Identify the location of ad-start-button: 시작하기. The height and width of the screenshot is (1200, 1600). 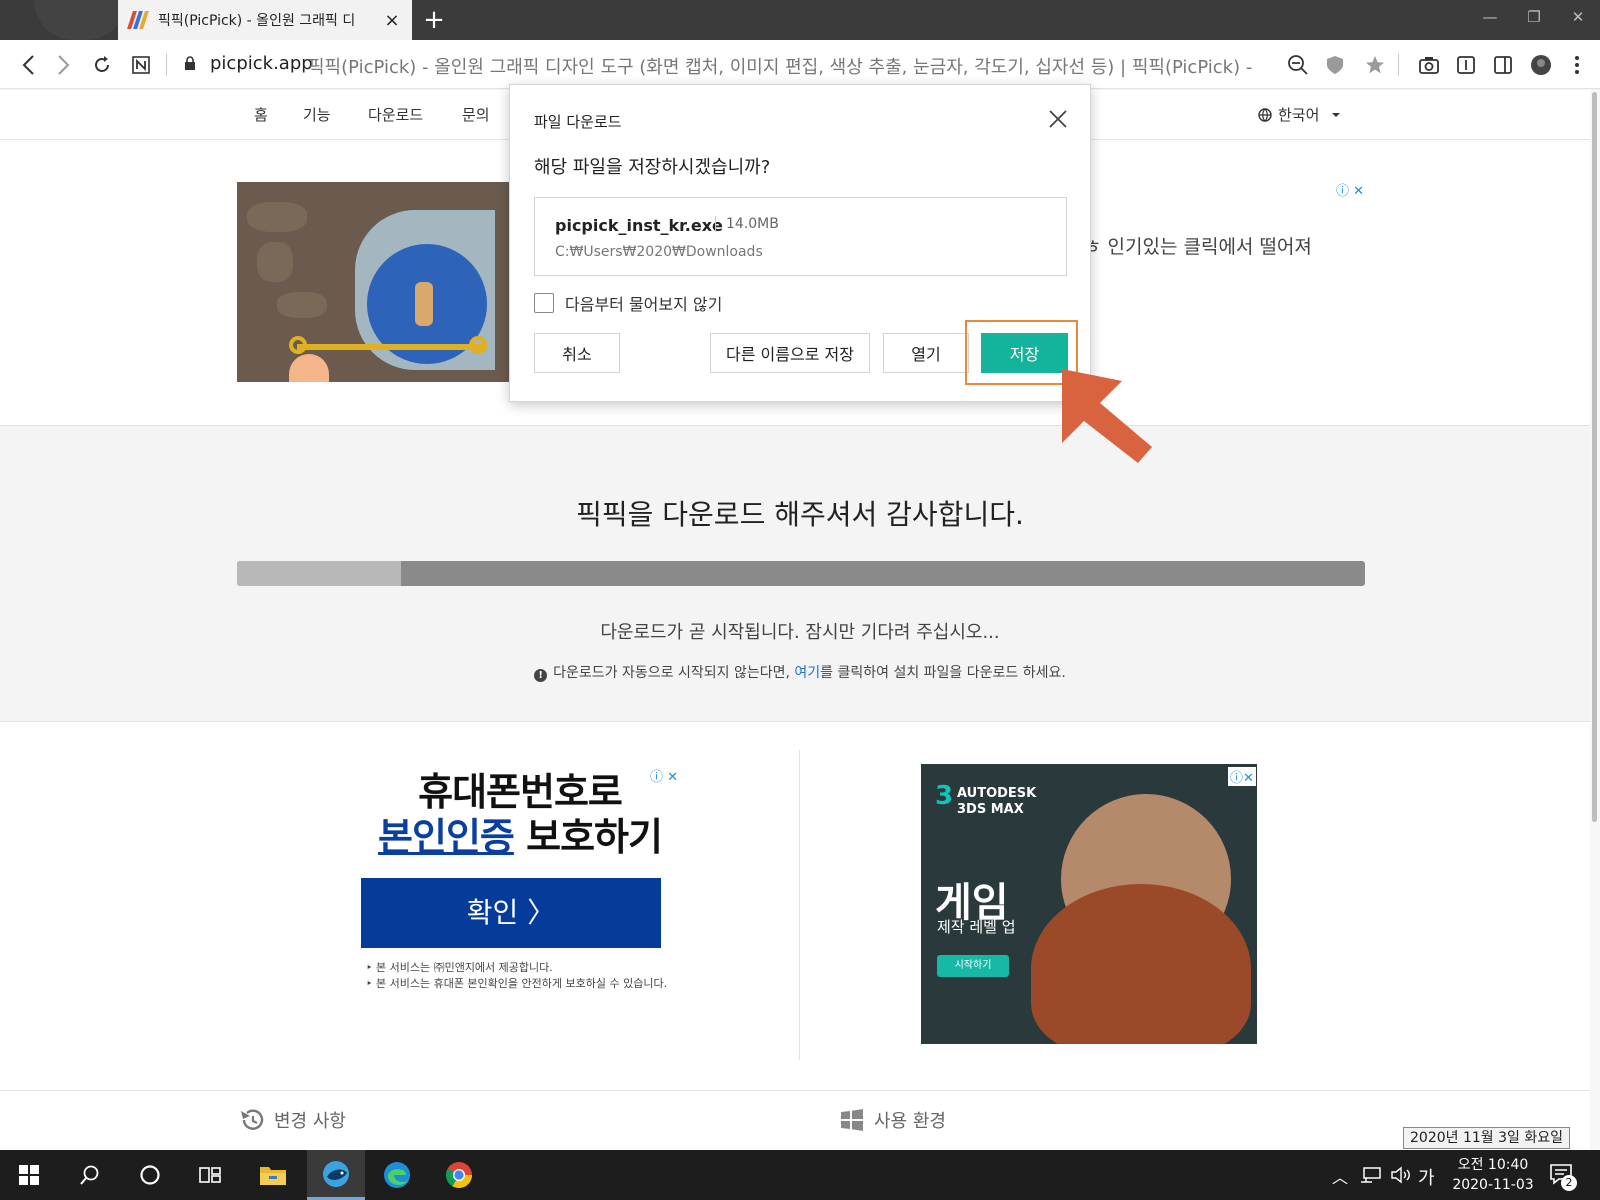
(973, 966).